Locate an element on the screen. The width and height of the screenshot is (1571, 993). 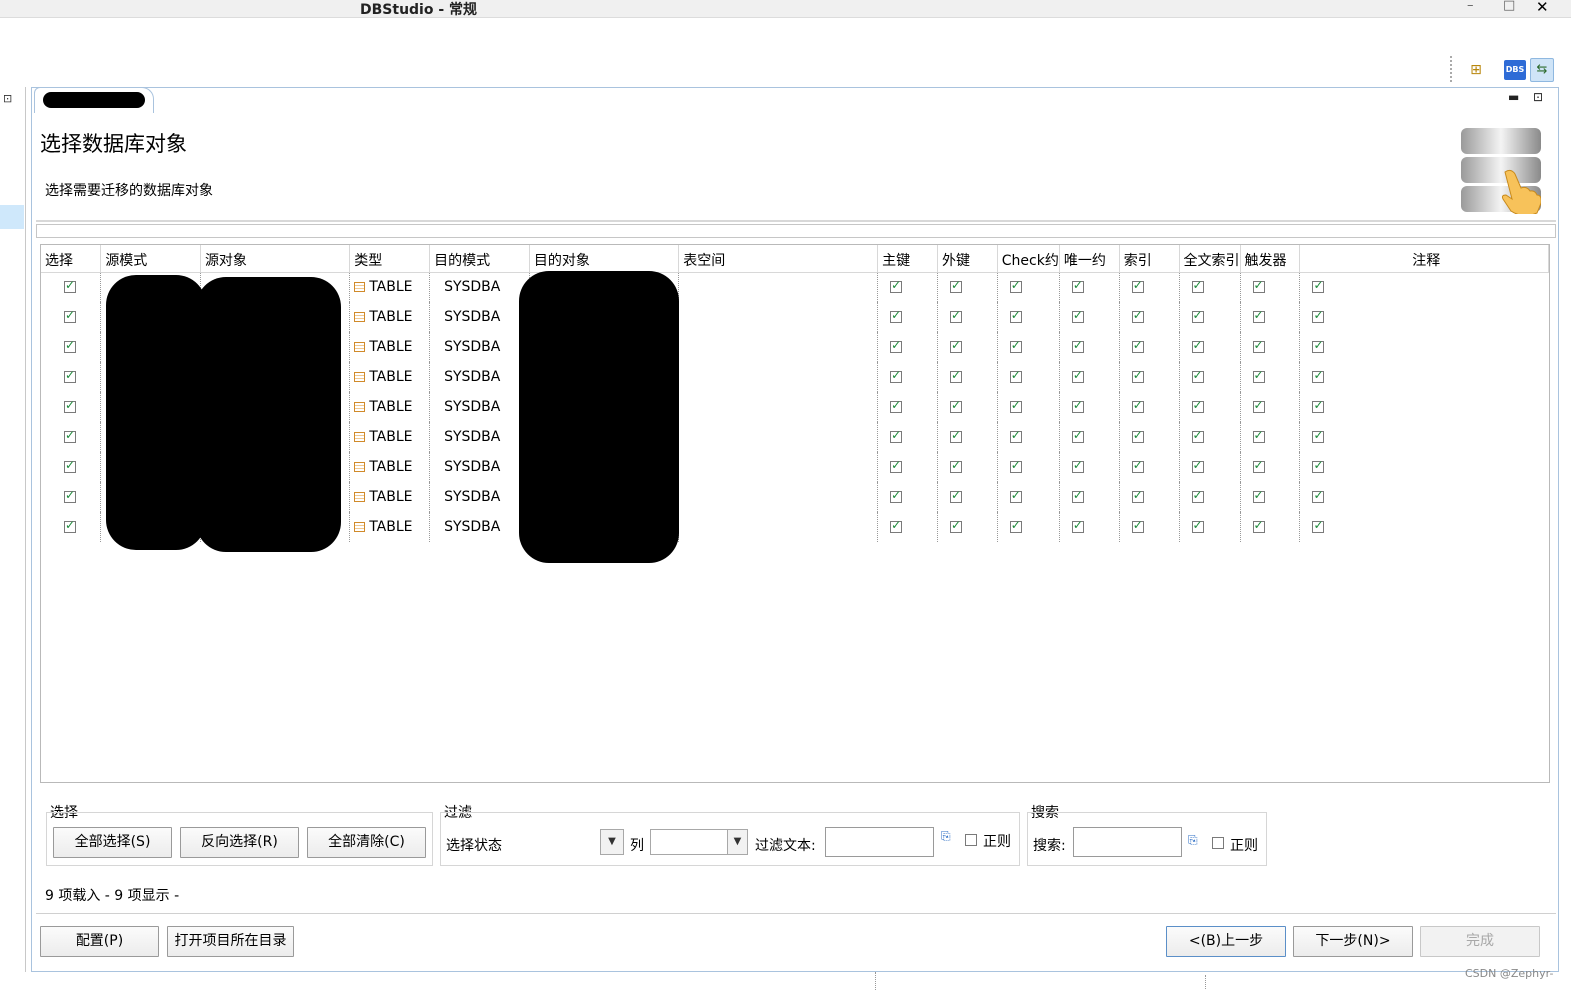
filter-column-dropdown: ▼ is located at coordinates (699, 842).